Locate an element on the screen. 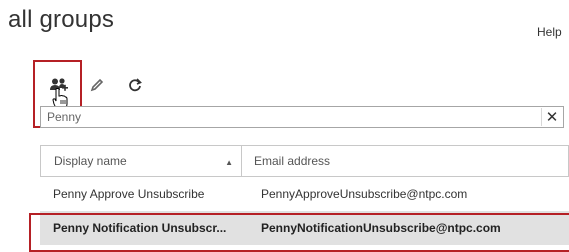 This screenshot has width=569, height=252. sort-ascending-icon: ▲ is located at coordinates (229, 162).